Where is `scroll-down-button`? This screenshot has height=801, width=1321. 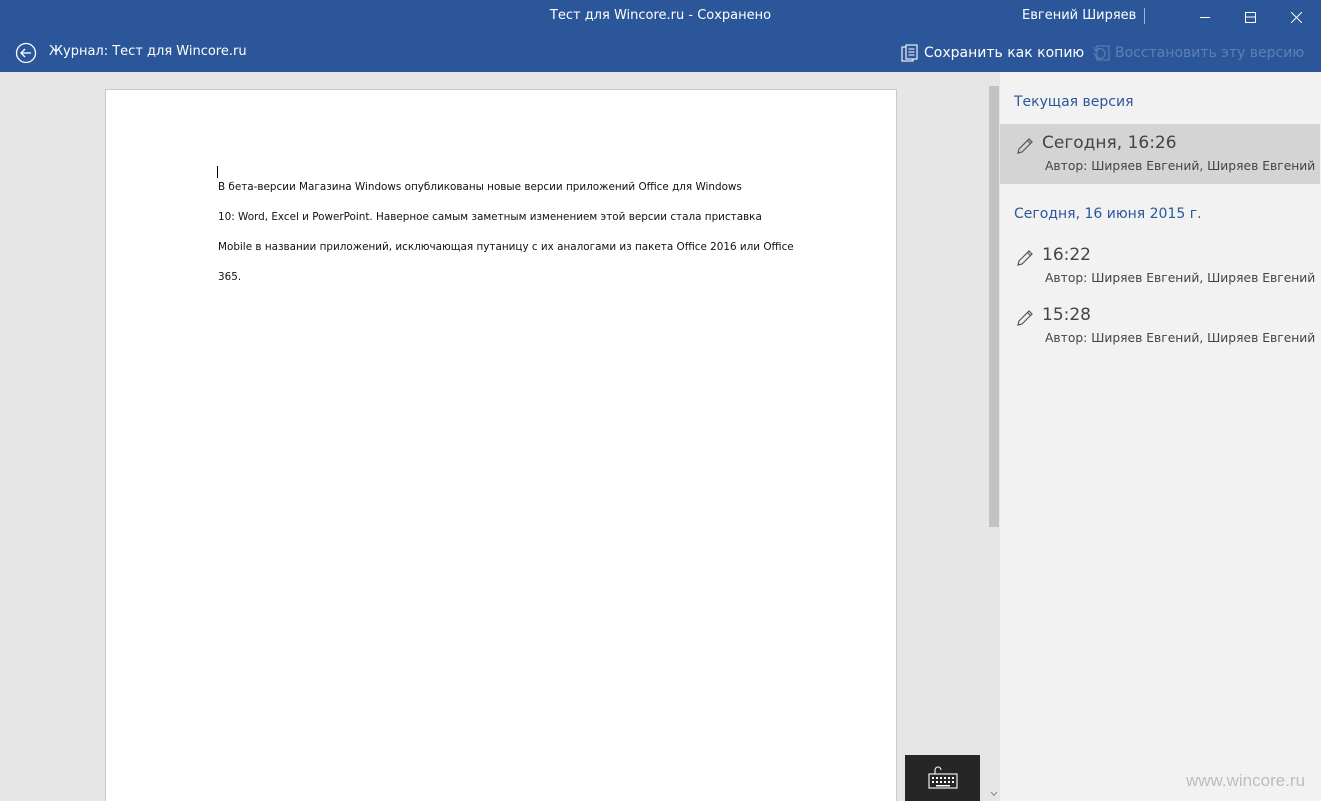
scroll-down-button is located at coordinates (994, 794).